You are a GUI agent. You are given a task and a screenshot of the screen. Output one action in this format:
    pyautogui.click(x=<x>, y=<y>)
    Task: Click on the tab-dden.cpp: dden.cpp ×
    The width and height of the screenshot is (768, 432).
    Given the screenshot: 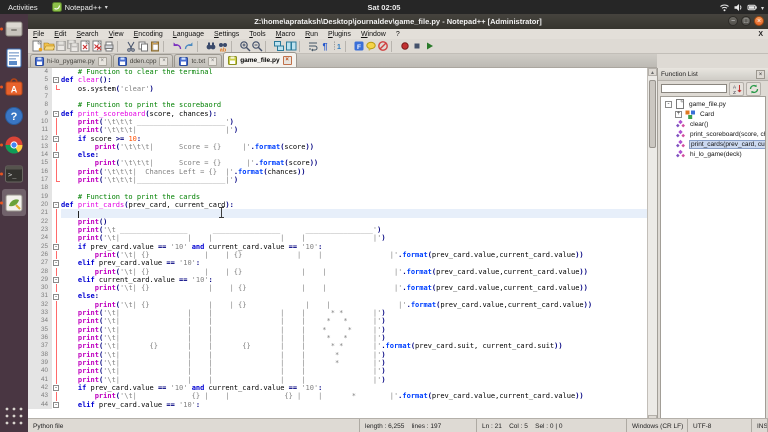 What is the action you would take?
    pyautogui.click(x=143, y=60)
    